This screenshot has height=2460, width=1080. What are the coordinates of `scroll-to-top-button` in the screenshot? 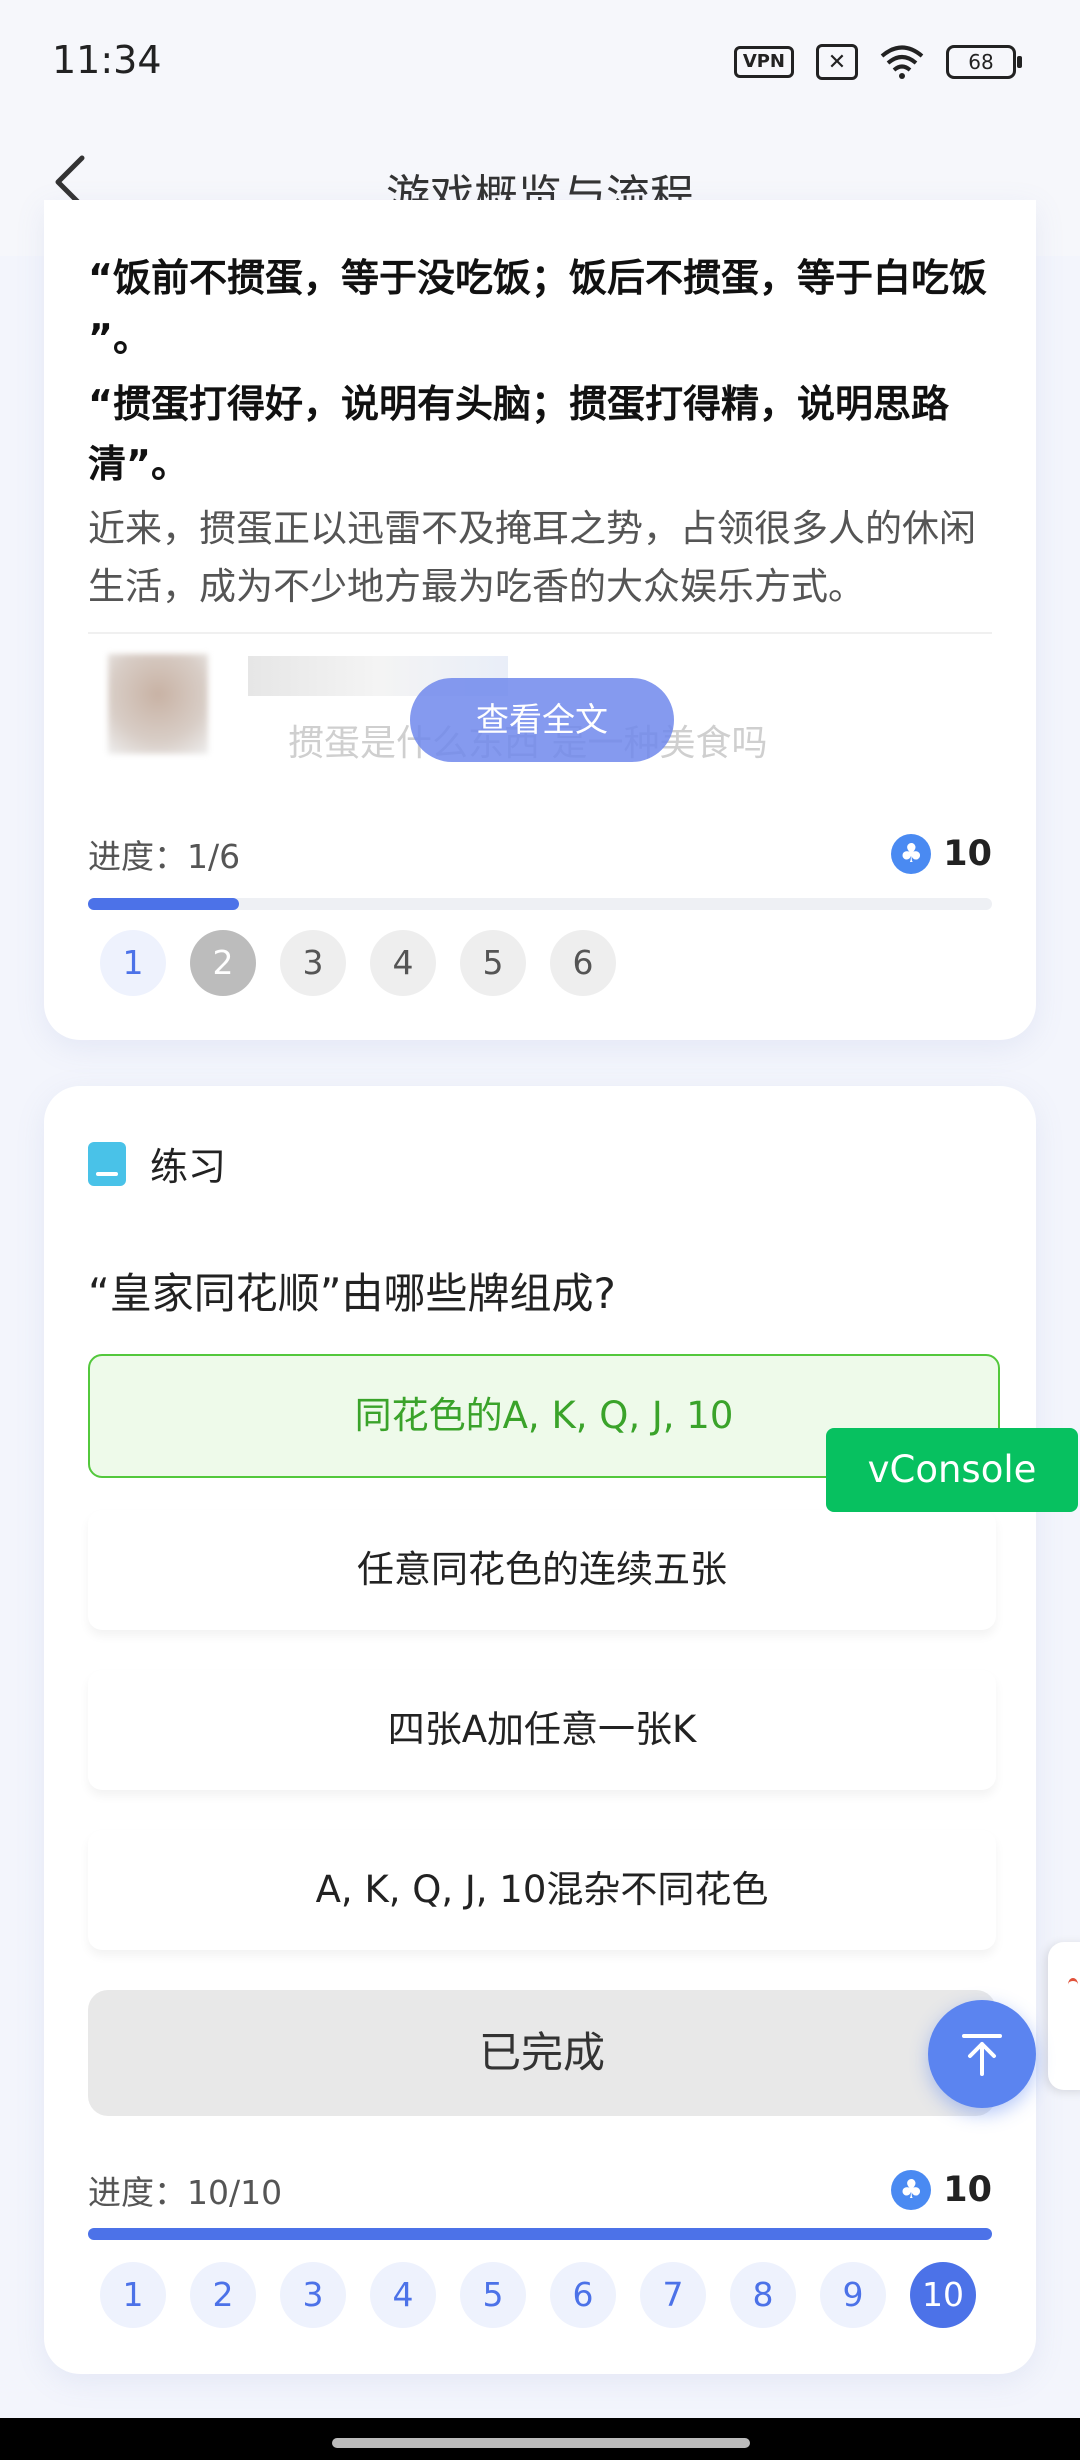 It's located at (982, 2054).